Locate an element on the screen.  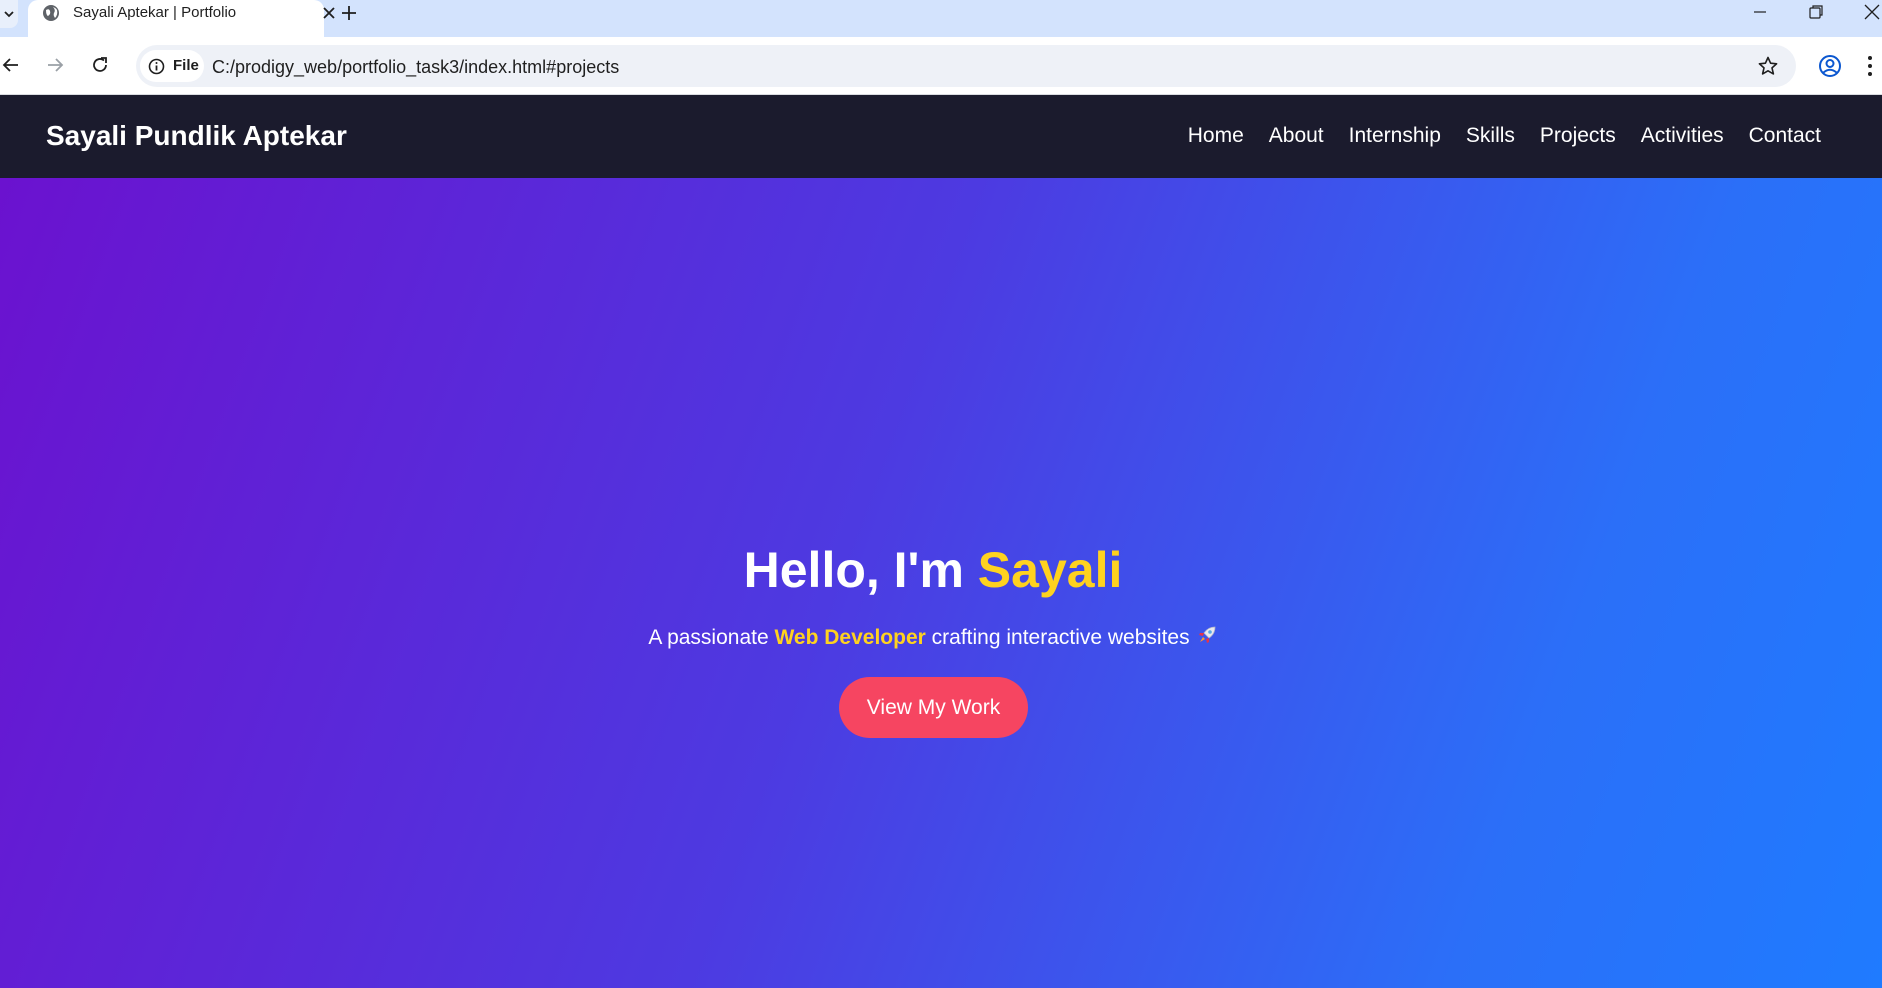
nav-contact: Contact is located at coordinates (1785, 136).